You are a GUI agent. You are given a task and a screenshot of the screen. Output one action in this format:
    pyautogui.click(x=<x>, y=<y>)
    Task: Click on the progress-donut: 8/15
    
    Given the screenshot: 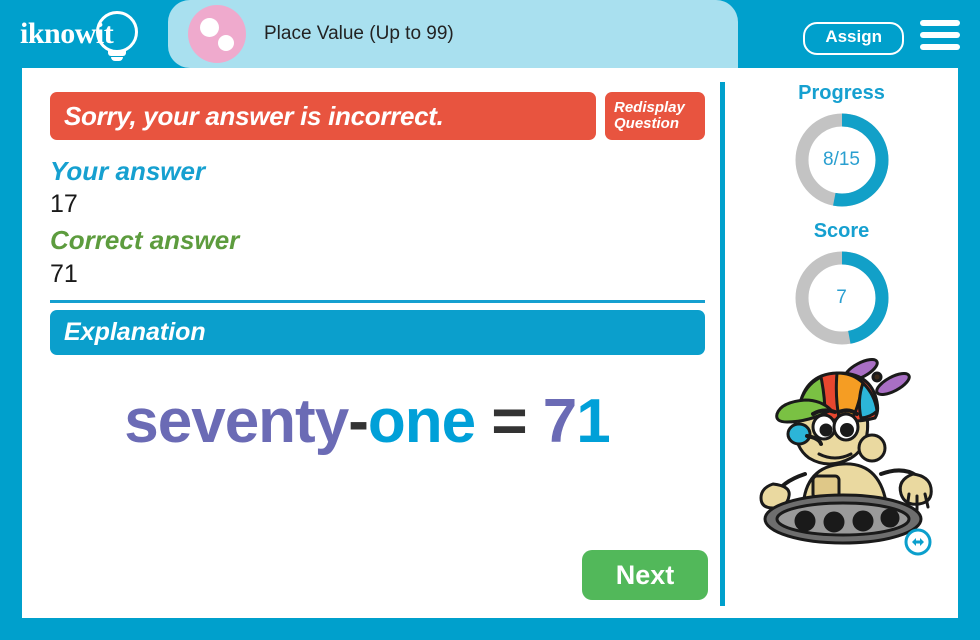 What is the action you would take?
    pyautogui.click(x=842, y=160)
    